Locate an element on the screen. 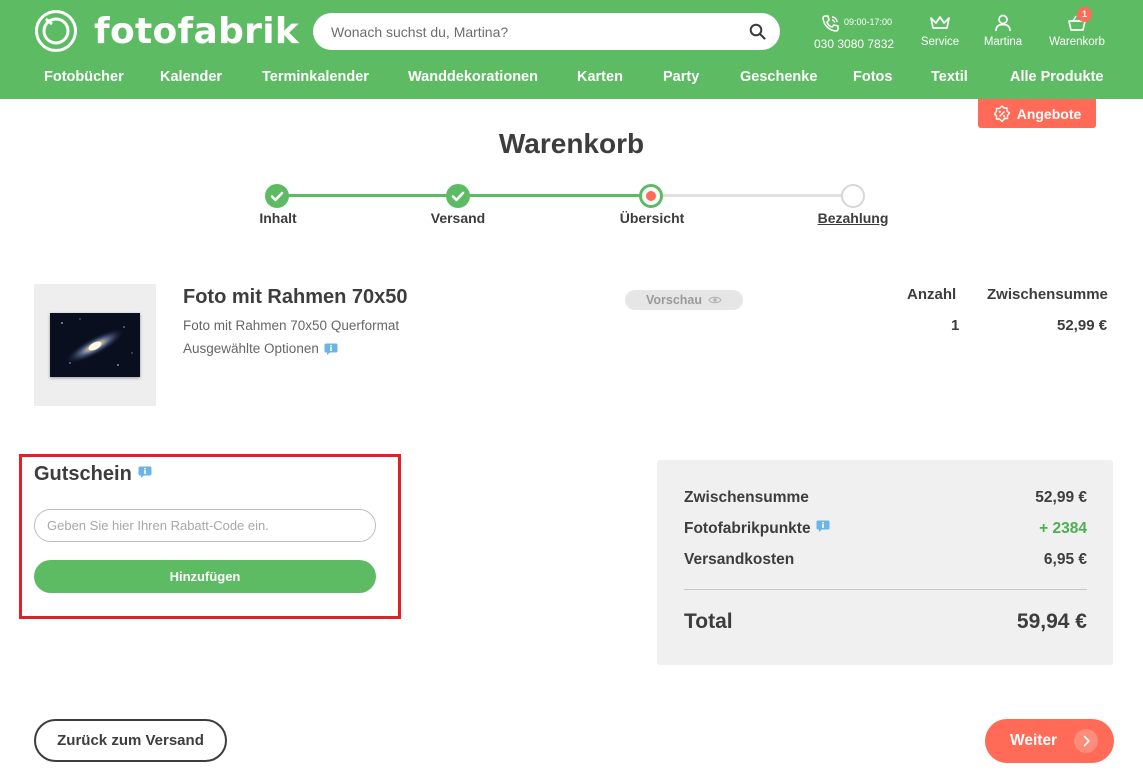  step-label-versand: Versand is located at coordinates (458, 218).